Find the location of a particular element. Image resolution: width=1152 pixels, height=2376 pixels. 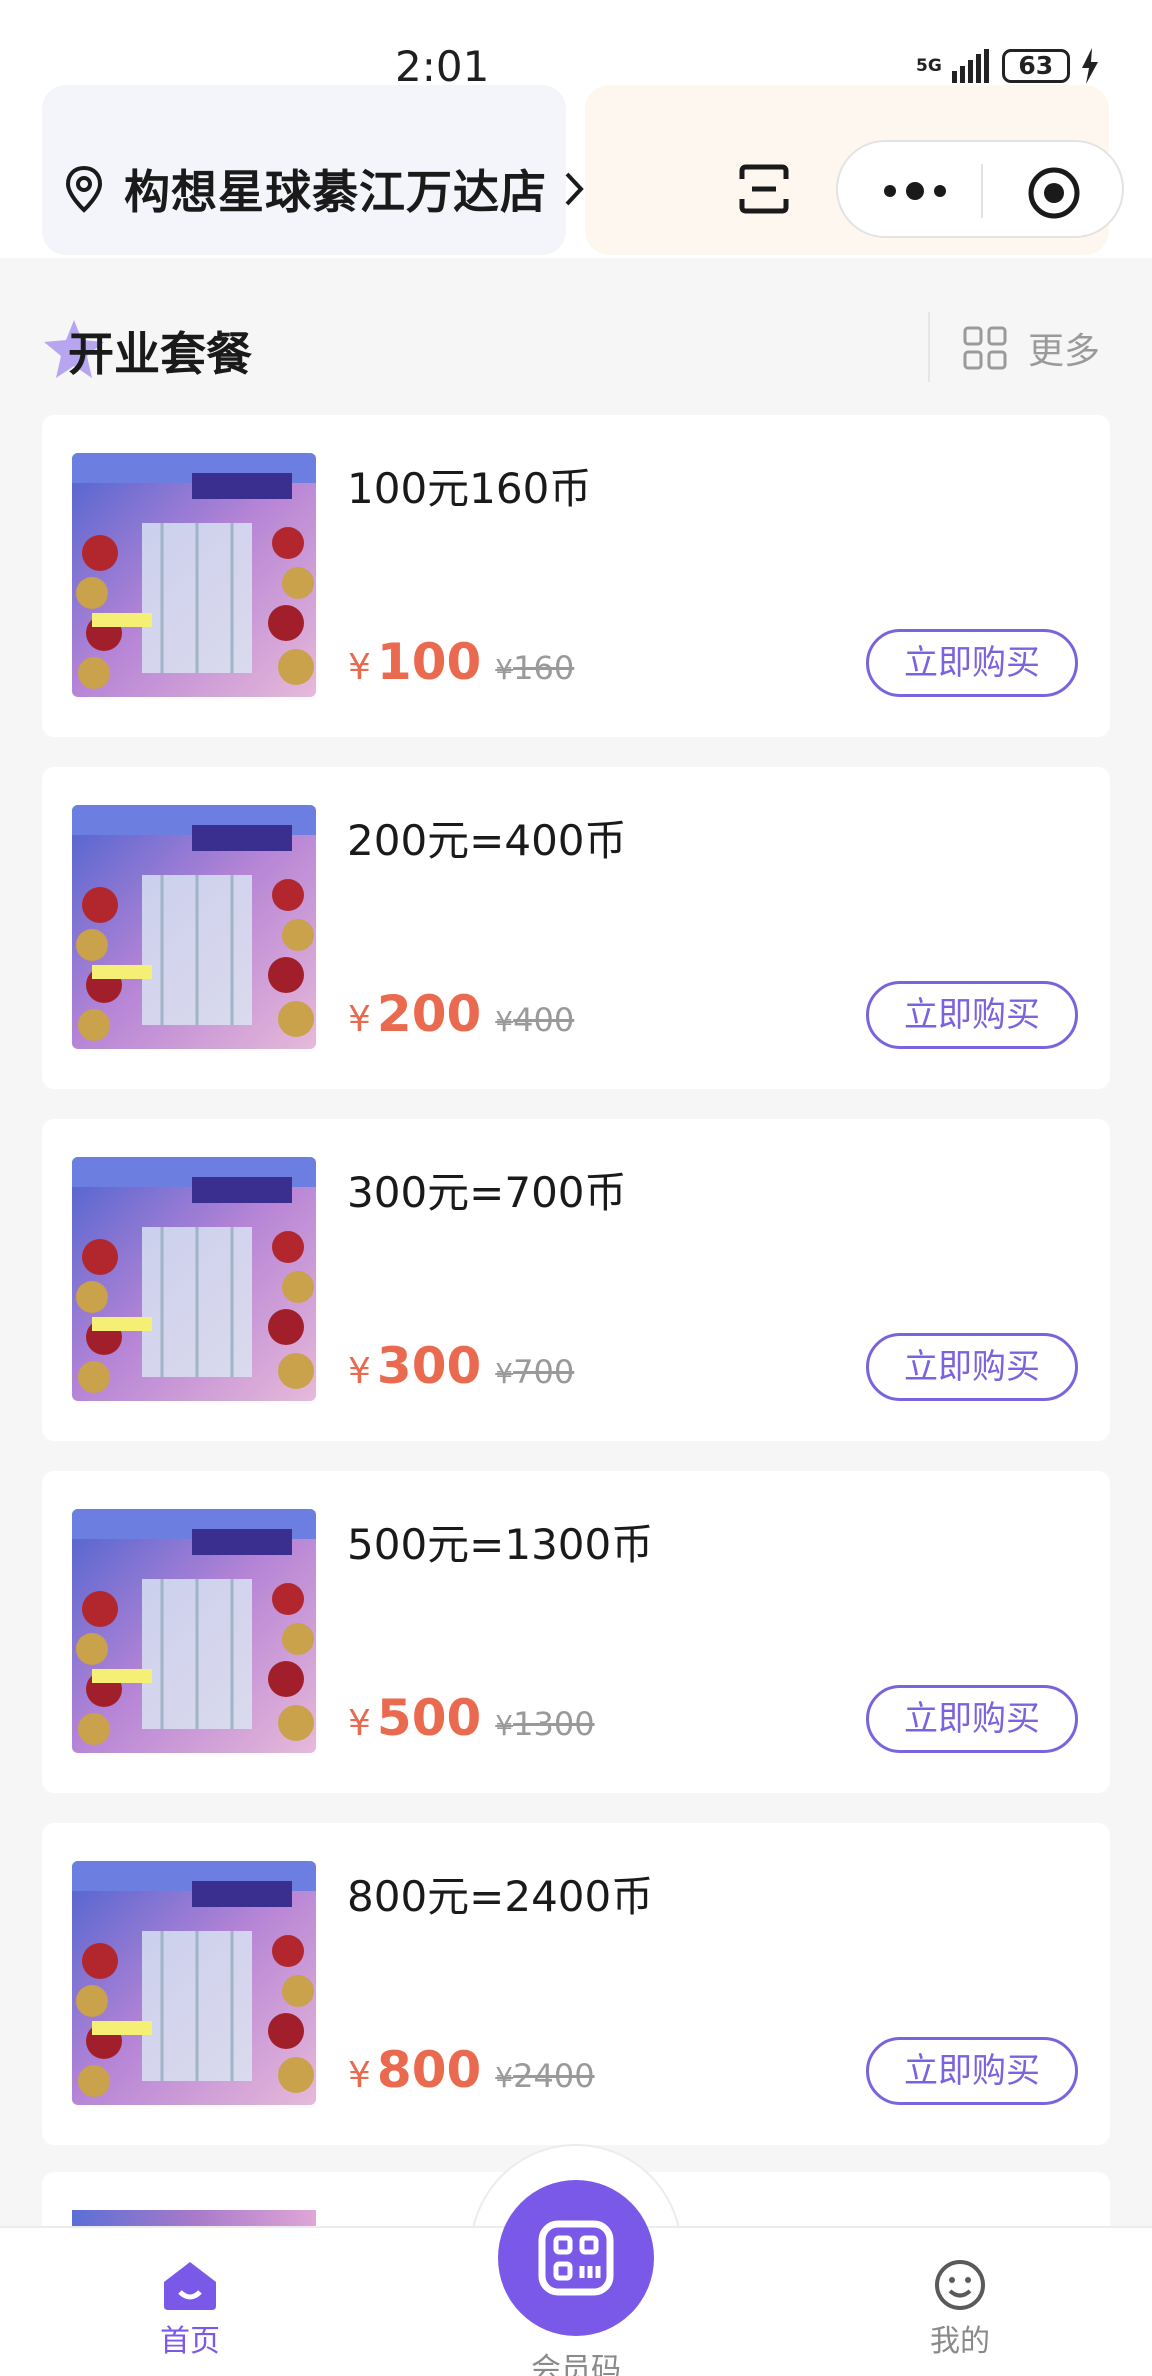

original-price: 700 is located at coordinates (544, 1372).